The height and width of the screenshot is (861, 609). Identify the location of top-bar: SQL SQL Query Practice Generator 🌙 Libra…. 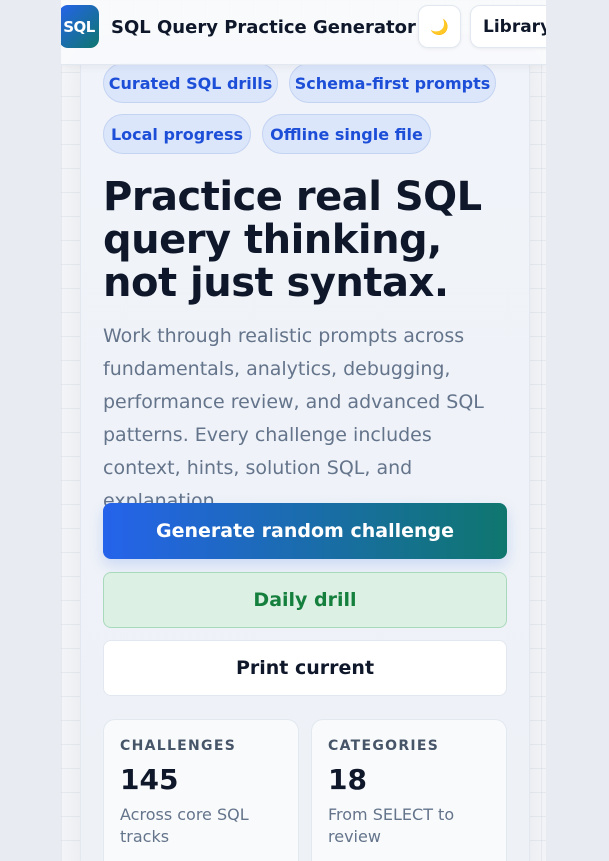
(303, 32).